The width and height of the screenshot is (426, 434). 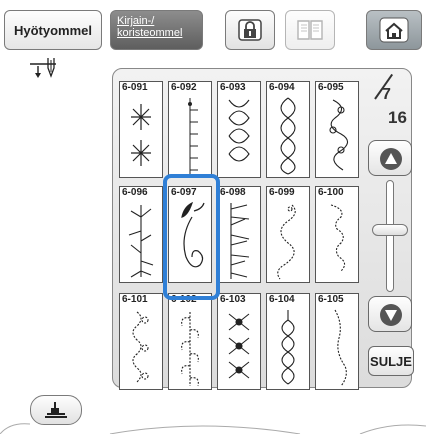 What do you see at coordinates (282, 299) in the screenshot?
I see `stitch-code: 6-104` at bounding box center [282, 299].